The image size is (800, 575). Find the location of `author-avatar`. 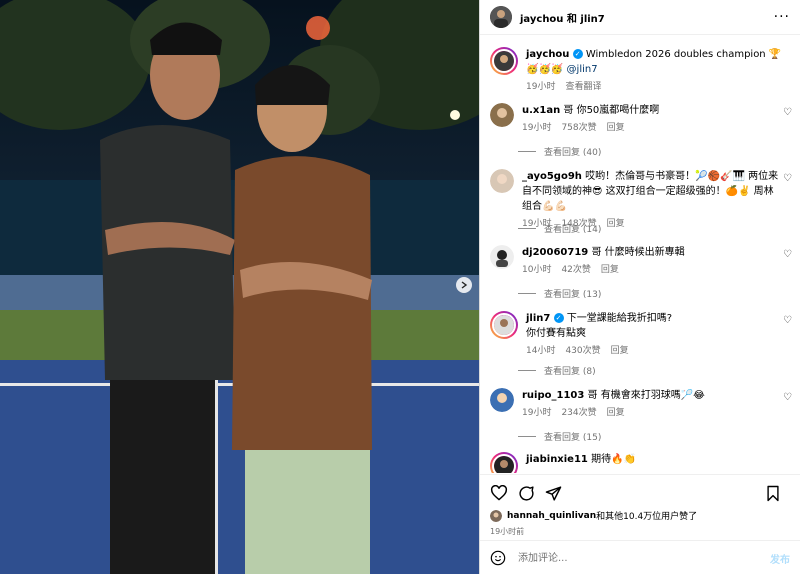

author-avatar is located at coordinates (501, 17).